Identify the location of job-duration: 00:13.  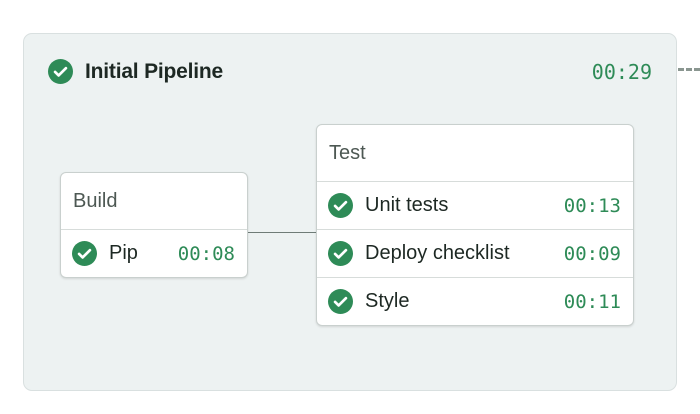
(592, 205).